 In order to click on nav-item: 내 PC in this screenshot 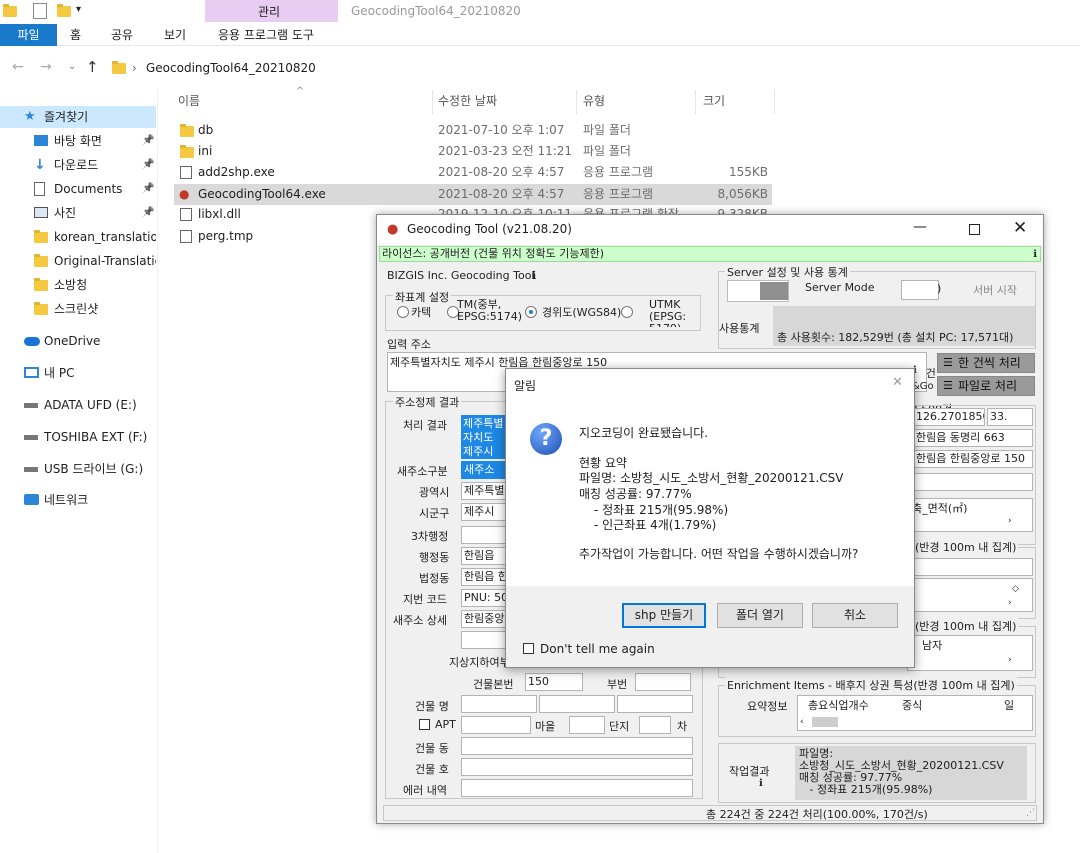, I will do `click(78, 373)`.